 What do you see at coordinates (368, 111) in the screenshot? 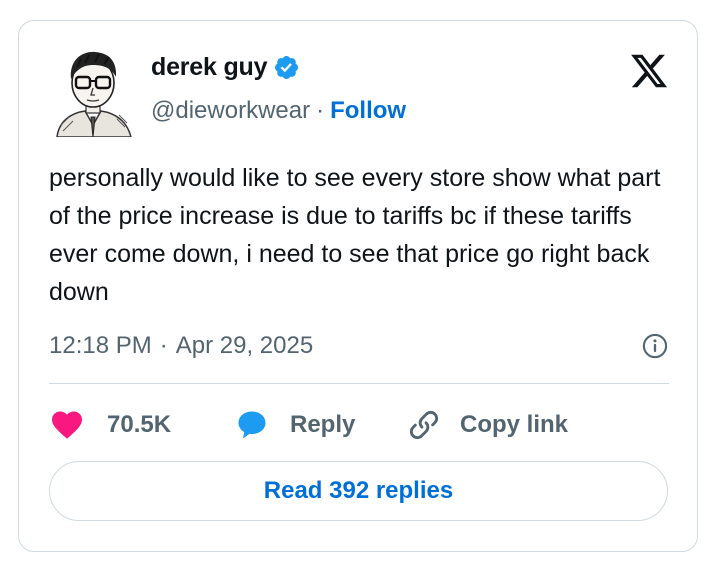
I see `follow-button: Follow` at bounding box center [368, 111].